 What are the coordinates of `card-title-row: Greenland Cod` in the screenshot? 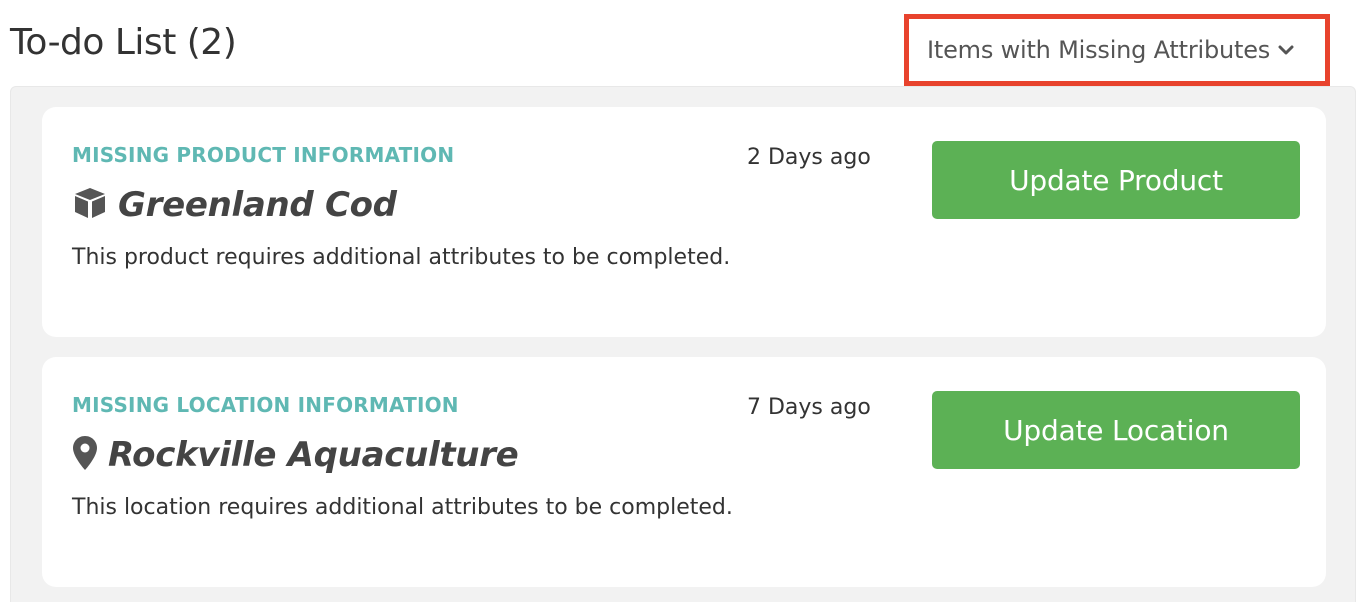 It's located at (234, 205).